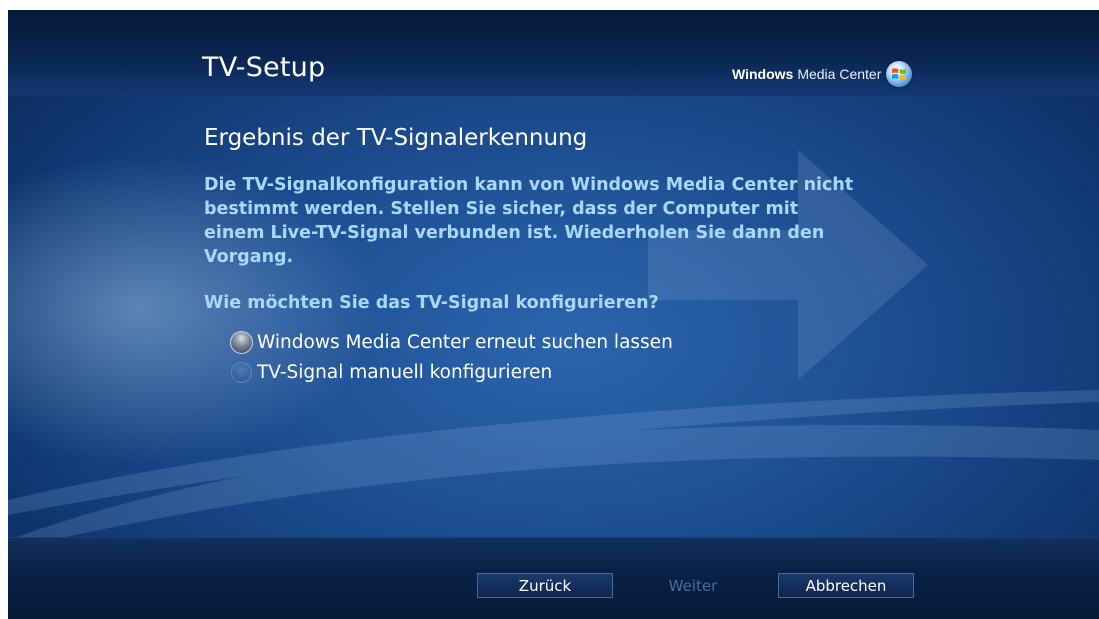 This screenshot has height=619, width=1099. I want to click on brand-name-rest: Media Center, so click(839, 74).